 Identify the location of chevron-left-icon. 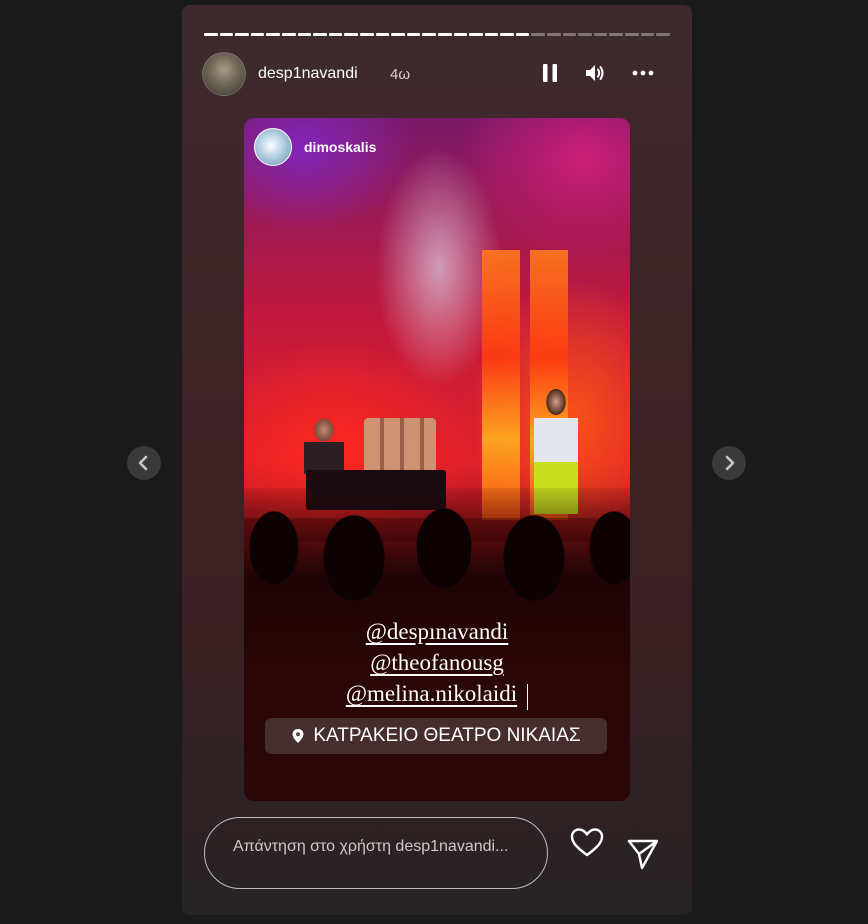
(143, 463).